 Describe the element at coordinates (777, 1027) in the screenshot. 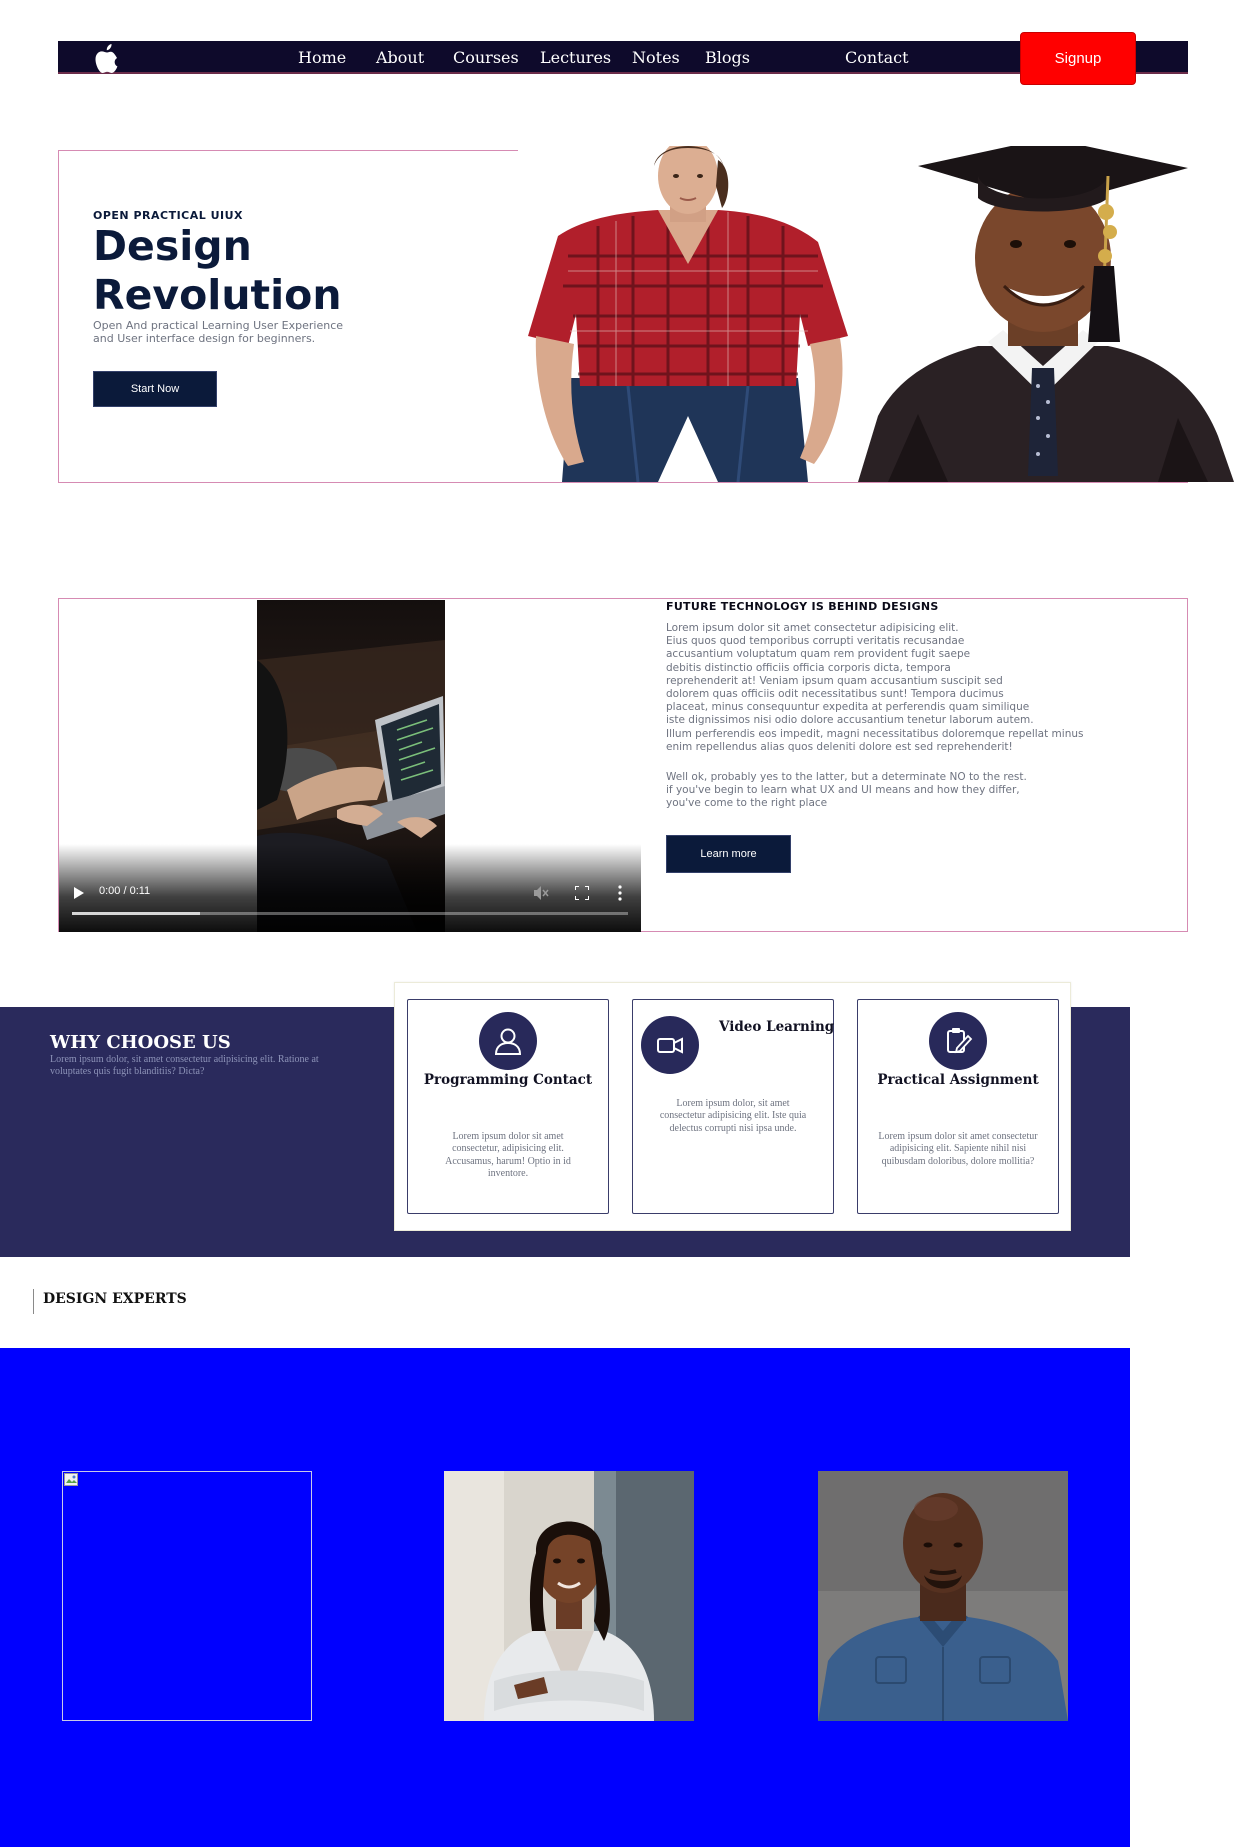

I see `feature-card-title: Video Learning` at that location.